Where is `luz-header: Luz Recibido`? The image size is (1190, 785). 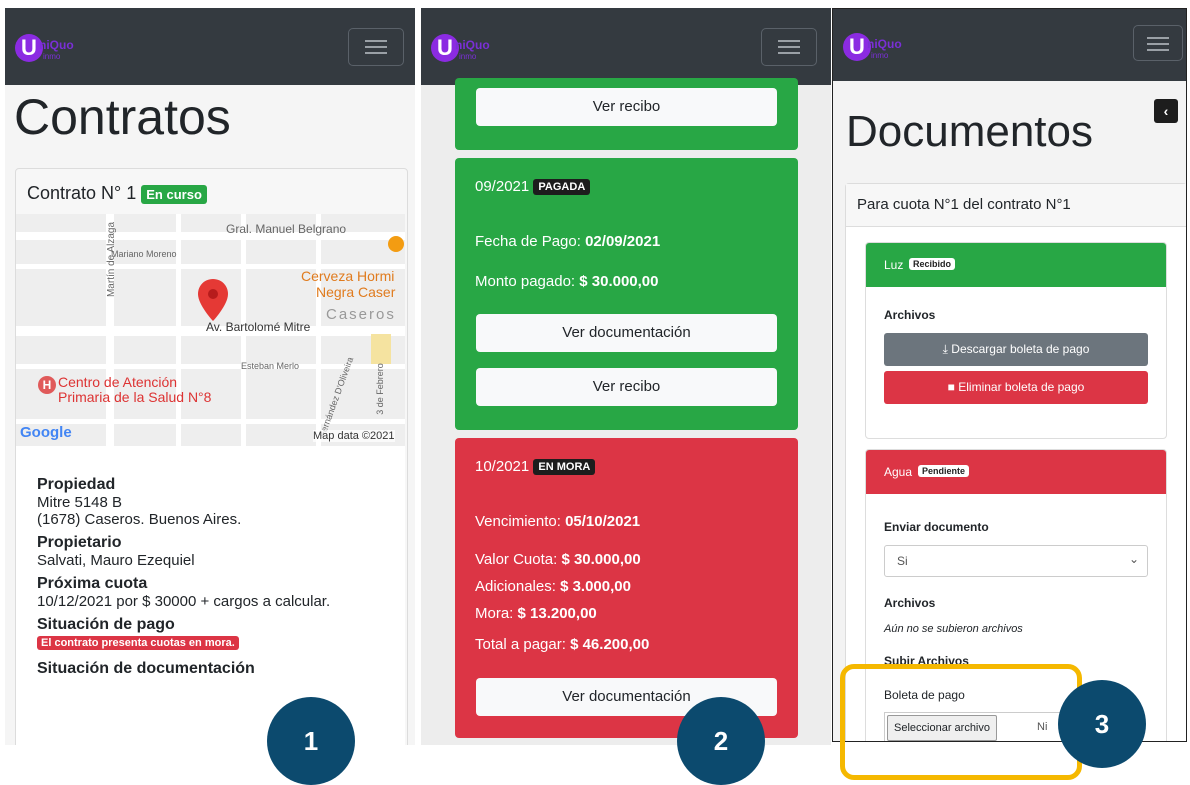
luz-header: Luz Recibido is located at coordinates (1016, 265).